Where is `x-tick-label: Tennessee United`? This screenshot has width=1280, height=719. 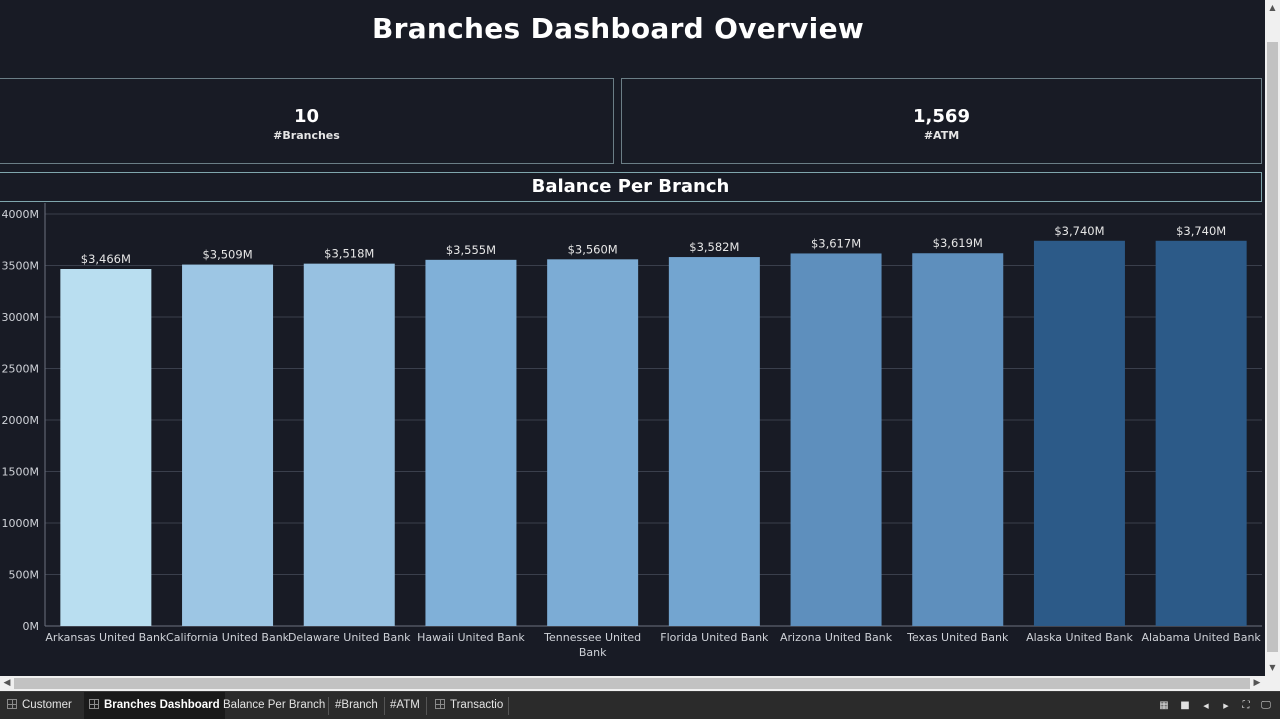
x-tick-label: Tennessee United is located at coordinates (592, 637).